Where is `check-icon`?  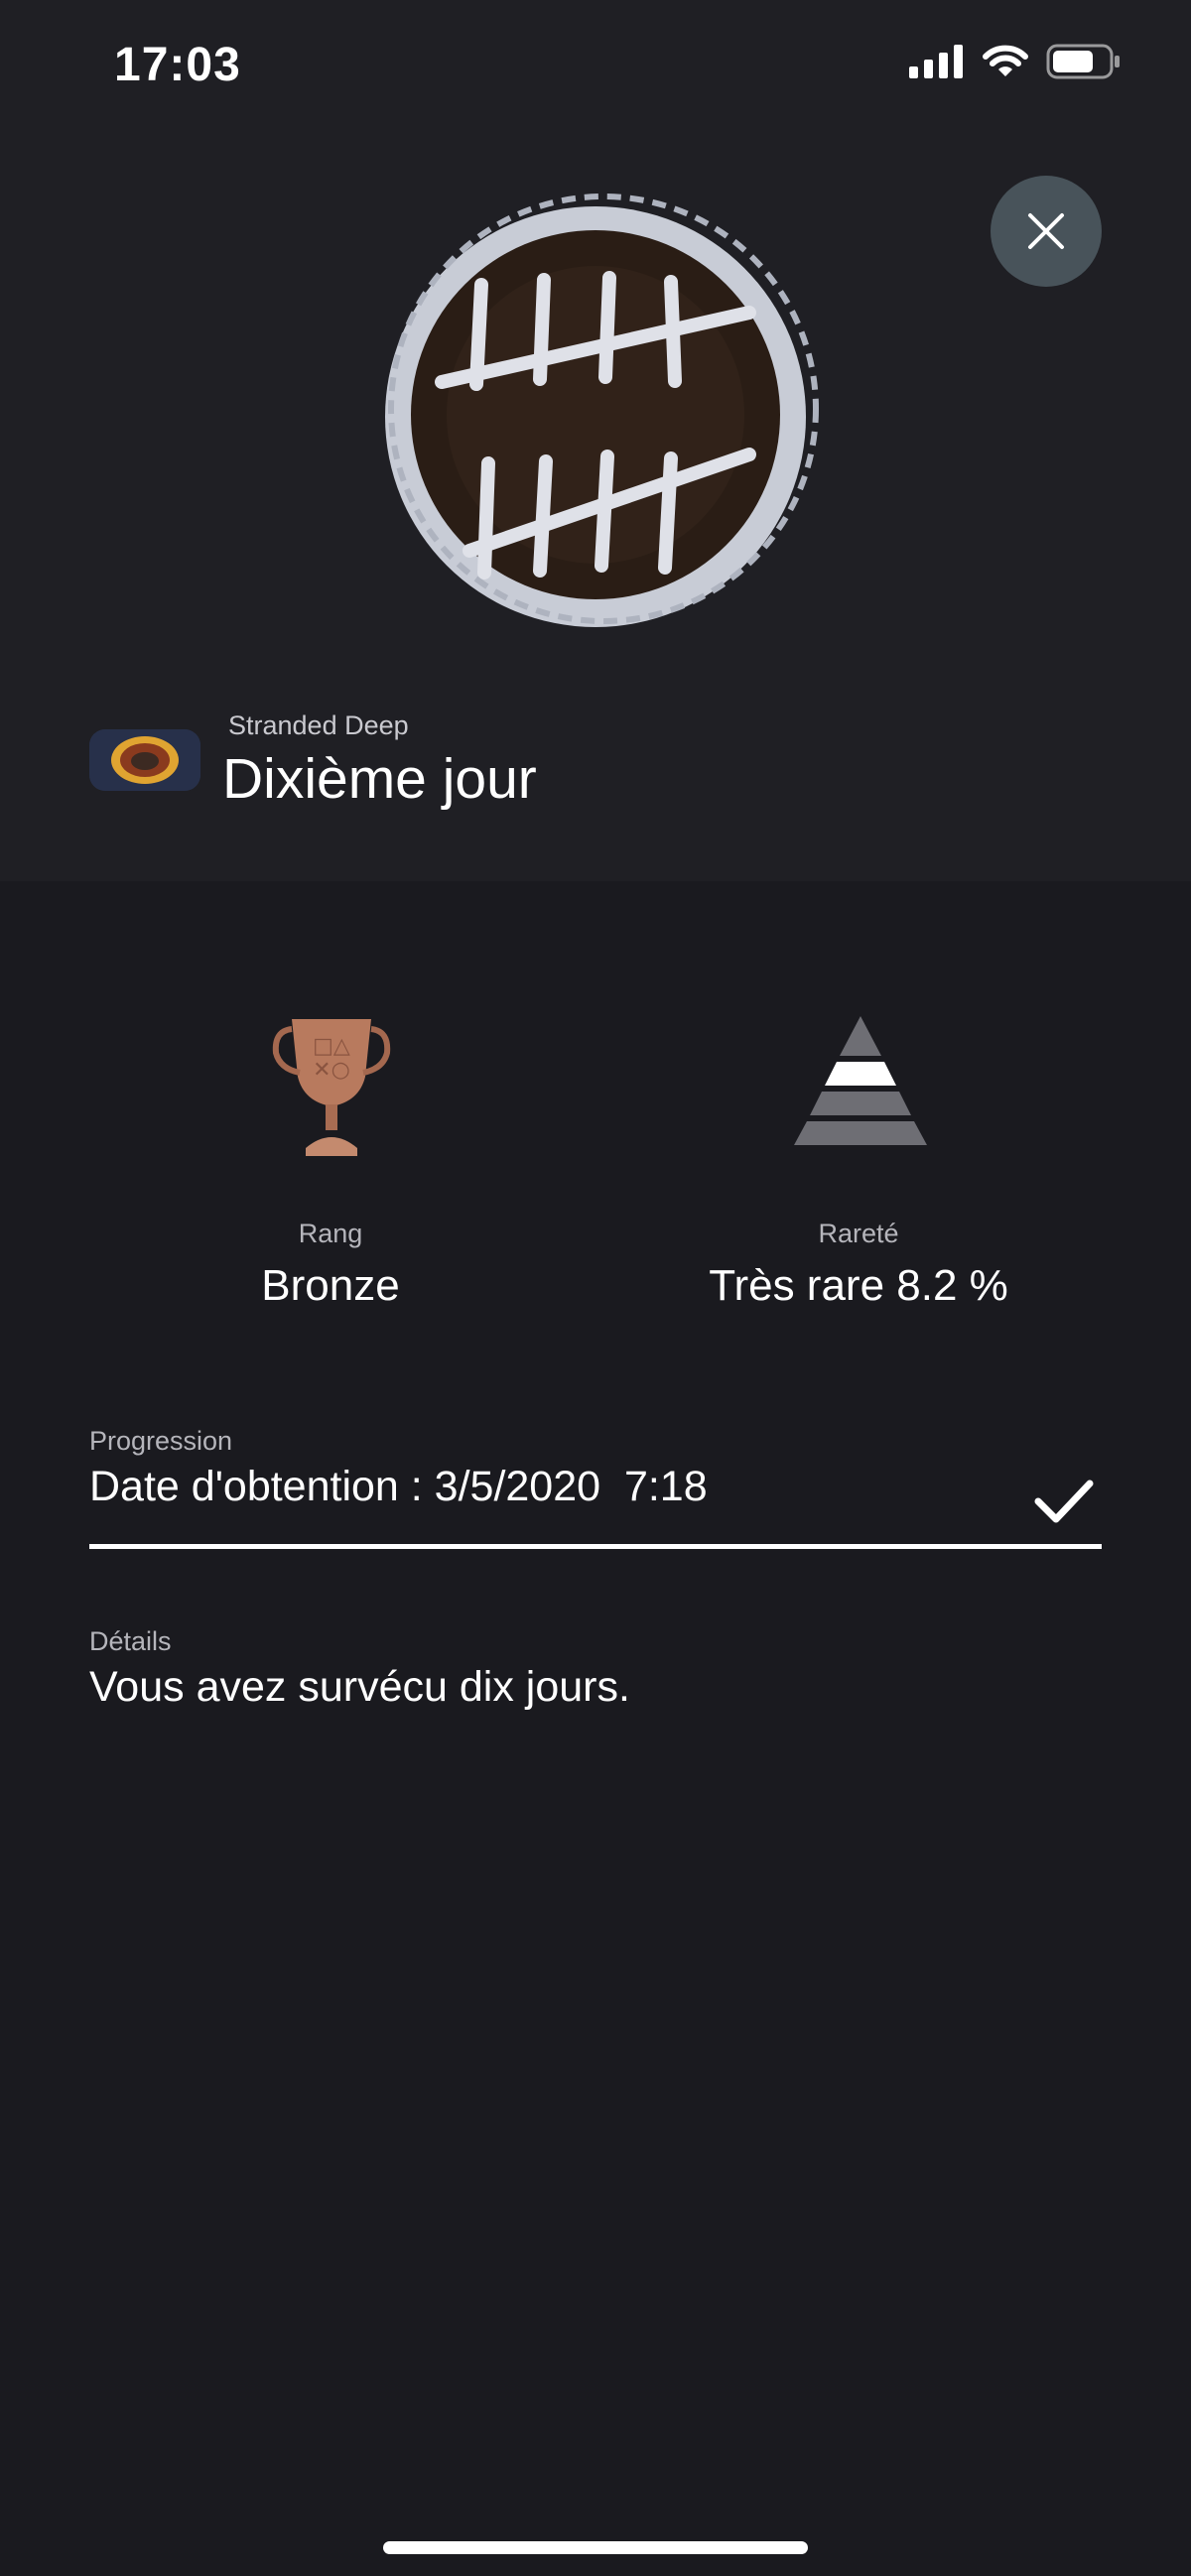
check-icon is located at coordinates (1064, 1502).